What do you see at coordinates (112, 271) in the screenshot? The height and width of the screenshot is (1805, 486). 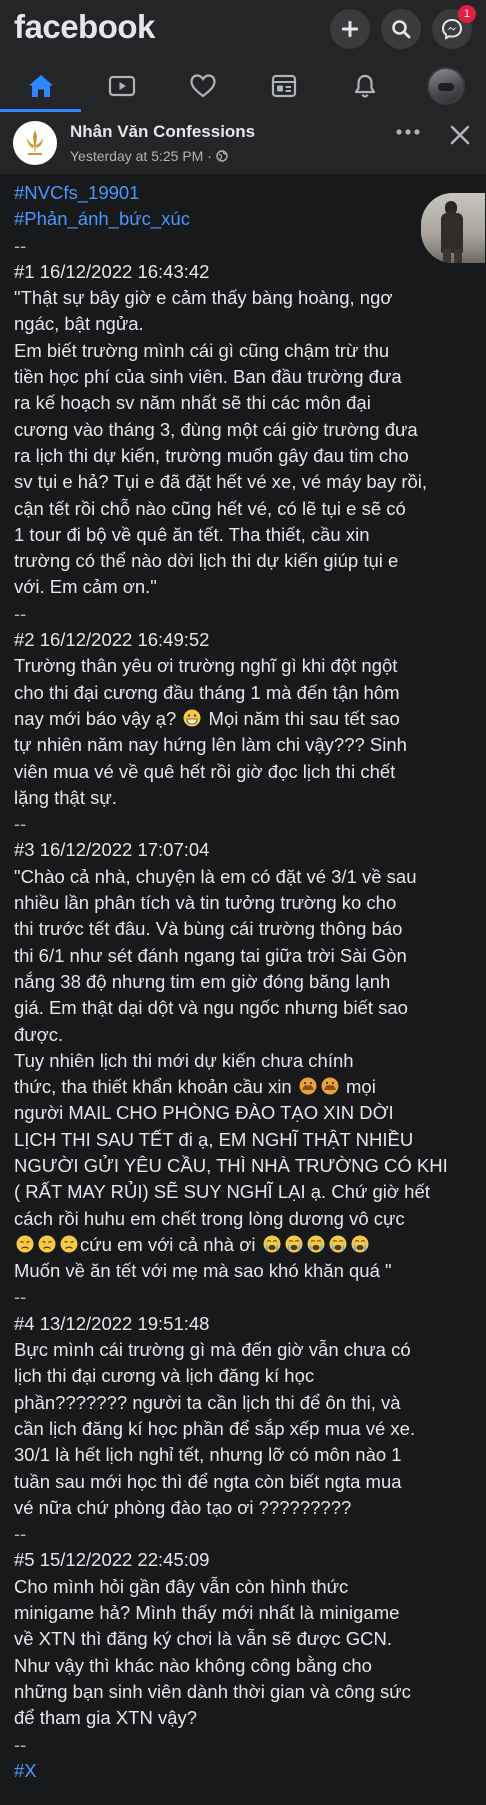 I see `post-text-line: #1 16/12/2022 16:43:42` at bounding box center [112, 271].